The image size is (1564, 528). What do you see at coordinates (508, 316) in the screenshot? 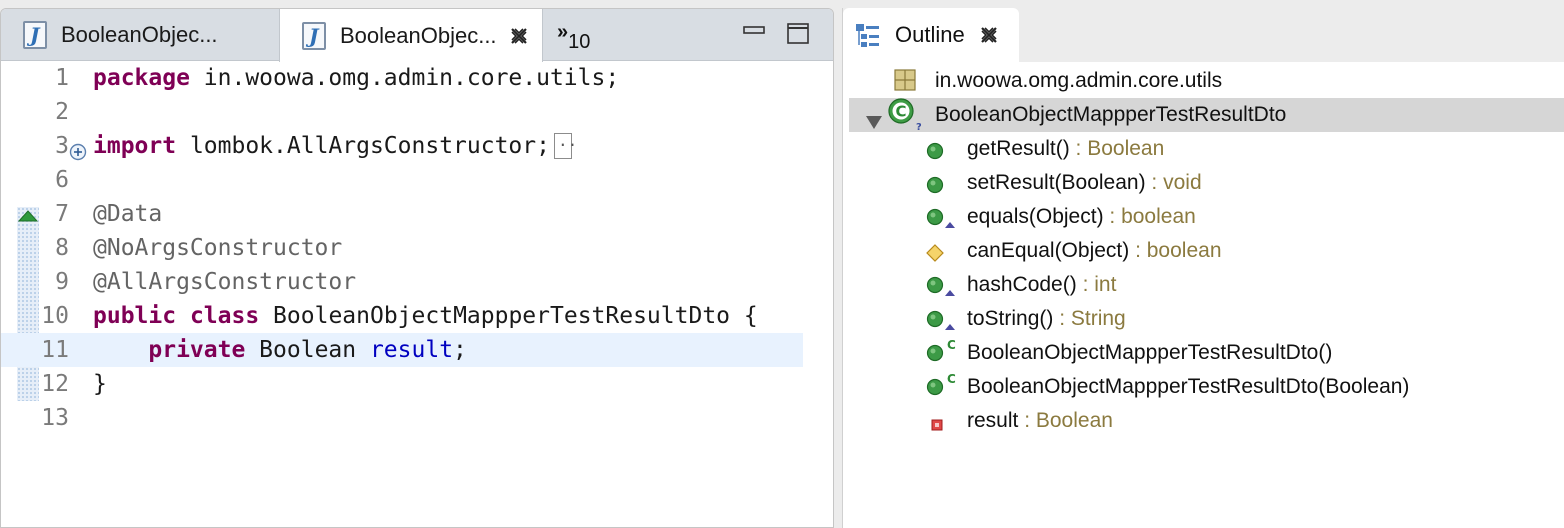
I see `code-token: BooleanObjectMappperTestResultDto {` at bounding box center [508, 316].